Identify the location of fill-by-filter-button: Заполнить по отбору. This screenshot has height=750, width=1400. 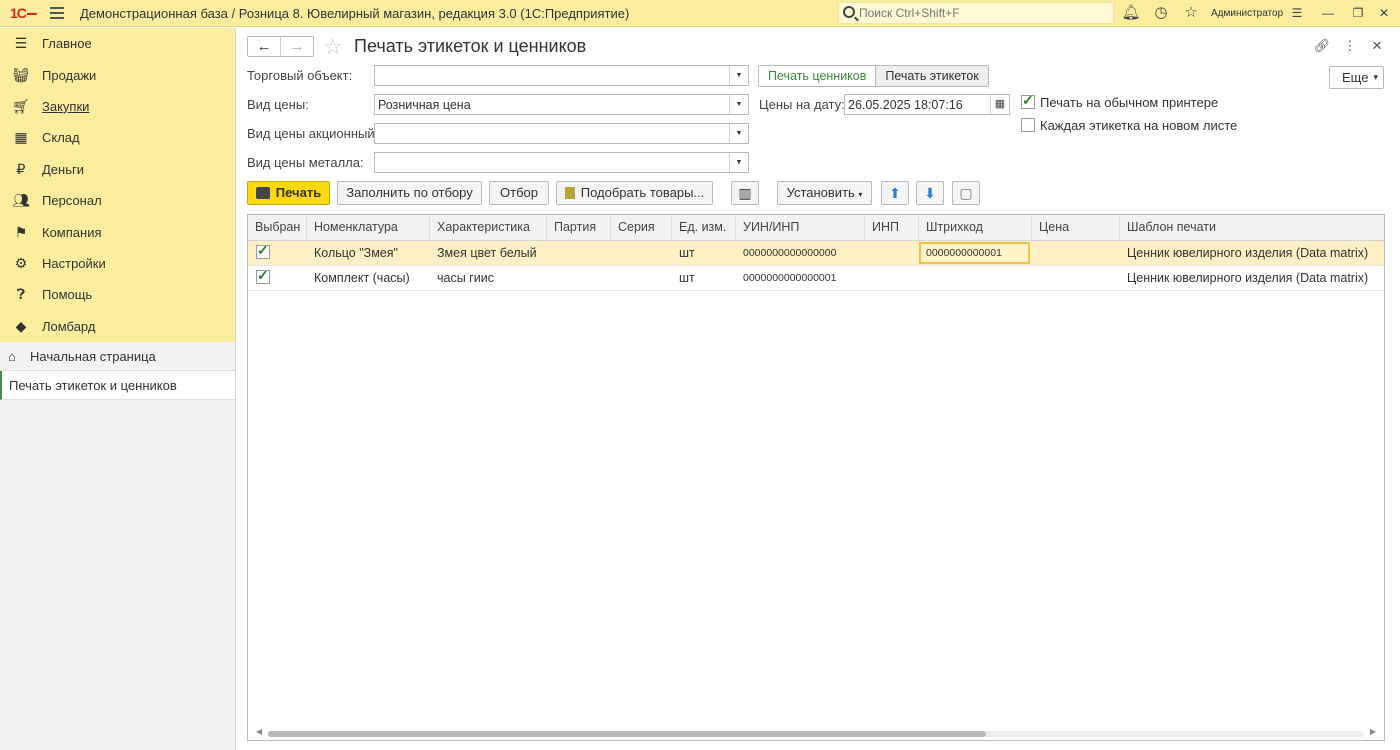
(409, 193).